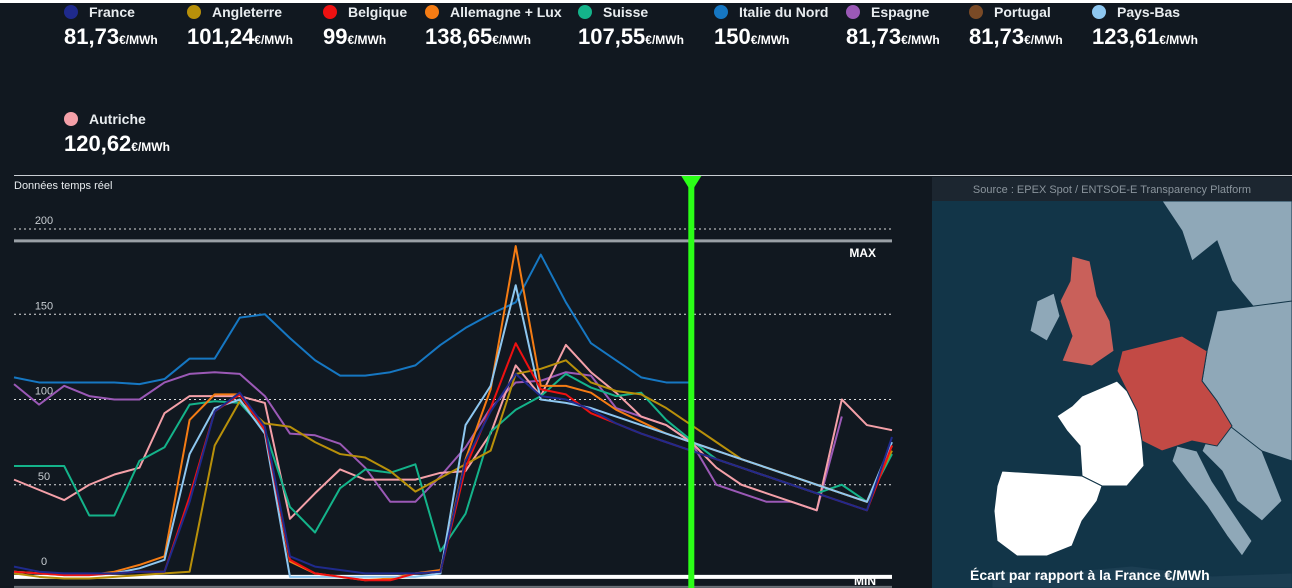  What do you see at coordinates (784, 12) in the screenshot?
I see `legend-country: Italie du Nord` at bounding box center [784, 12].